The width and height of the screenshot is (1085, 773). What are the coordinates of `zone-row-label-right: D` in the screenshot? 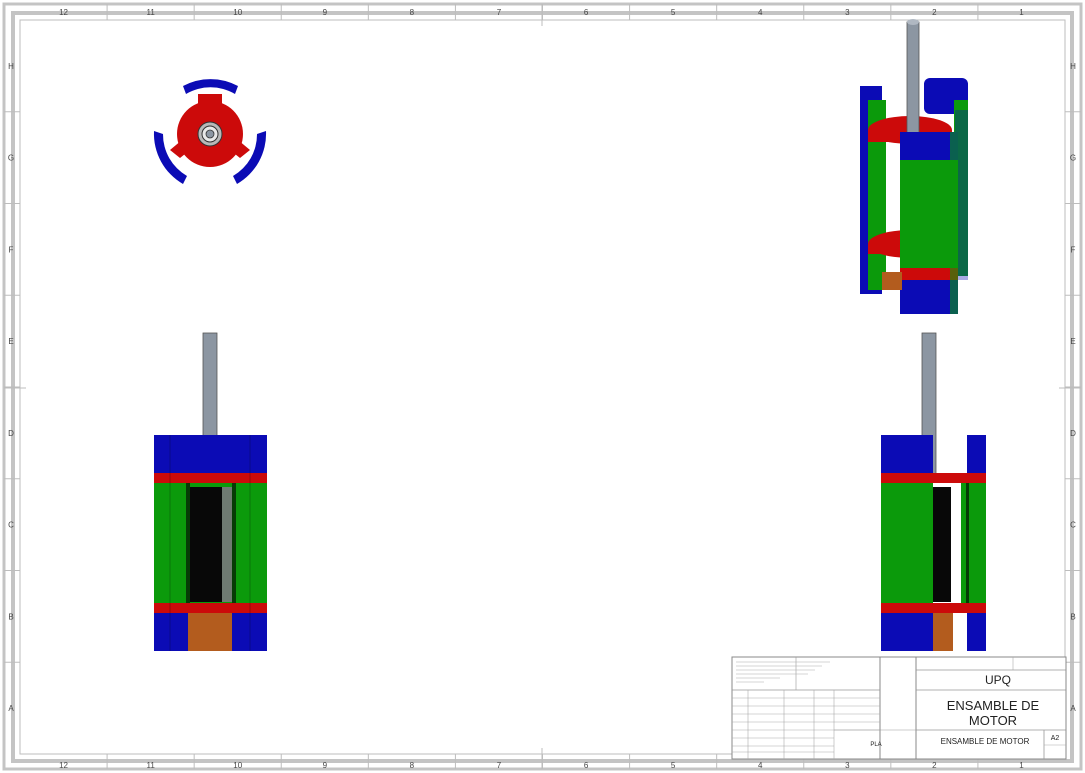 It's located at (1073, 433).